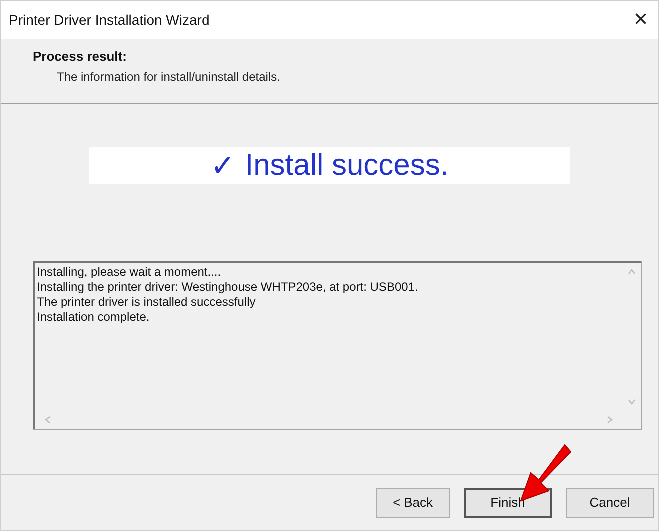  Describe the element at coordinates (147, 302) in the screenshot. I see `log-line: The printer driver is installed successfully` at that location.